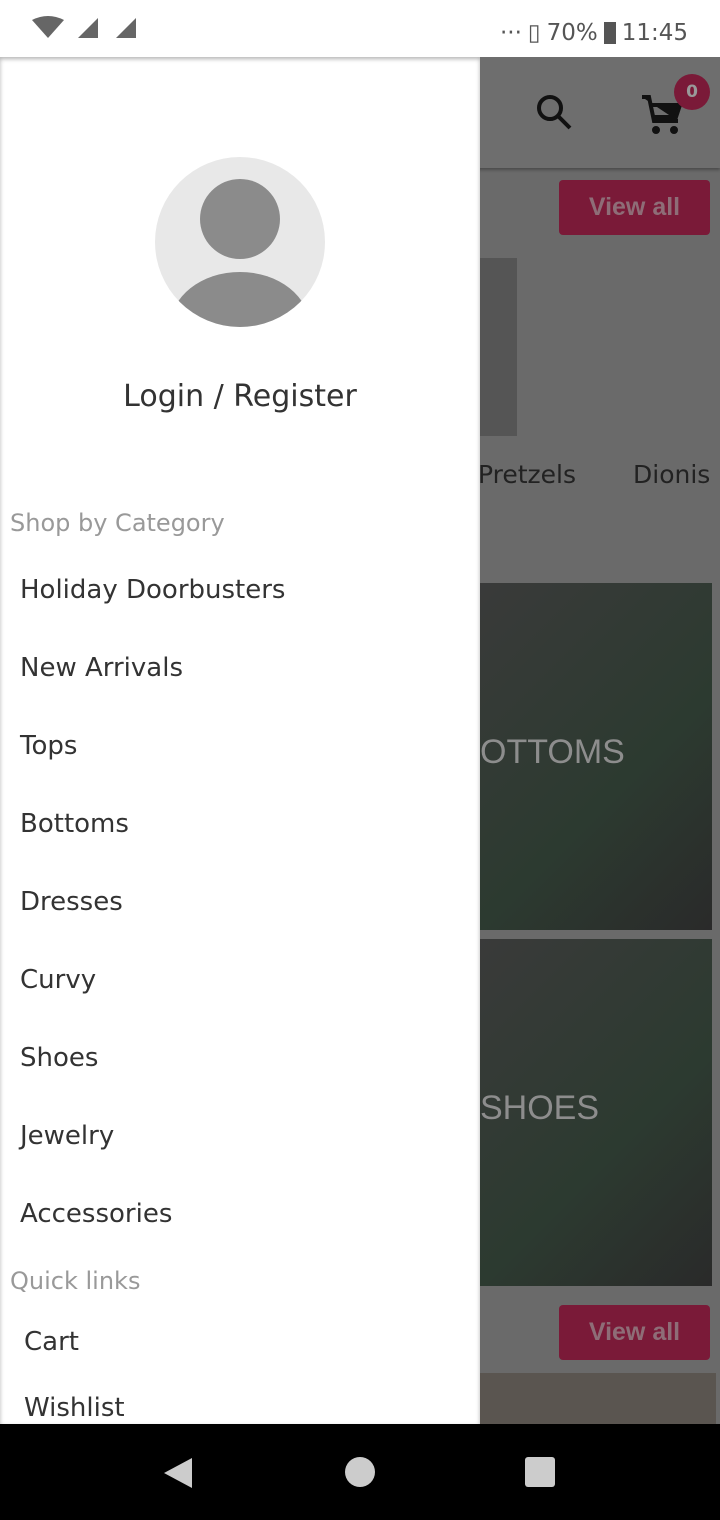 This screenshot has height=1520, width=720. What do you see at coordinates (74, 1408) in the screenshot?
I see `quick-link-wishlist: Wishlist` at bounding box center [74, 1408].